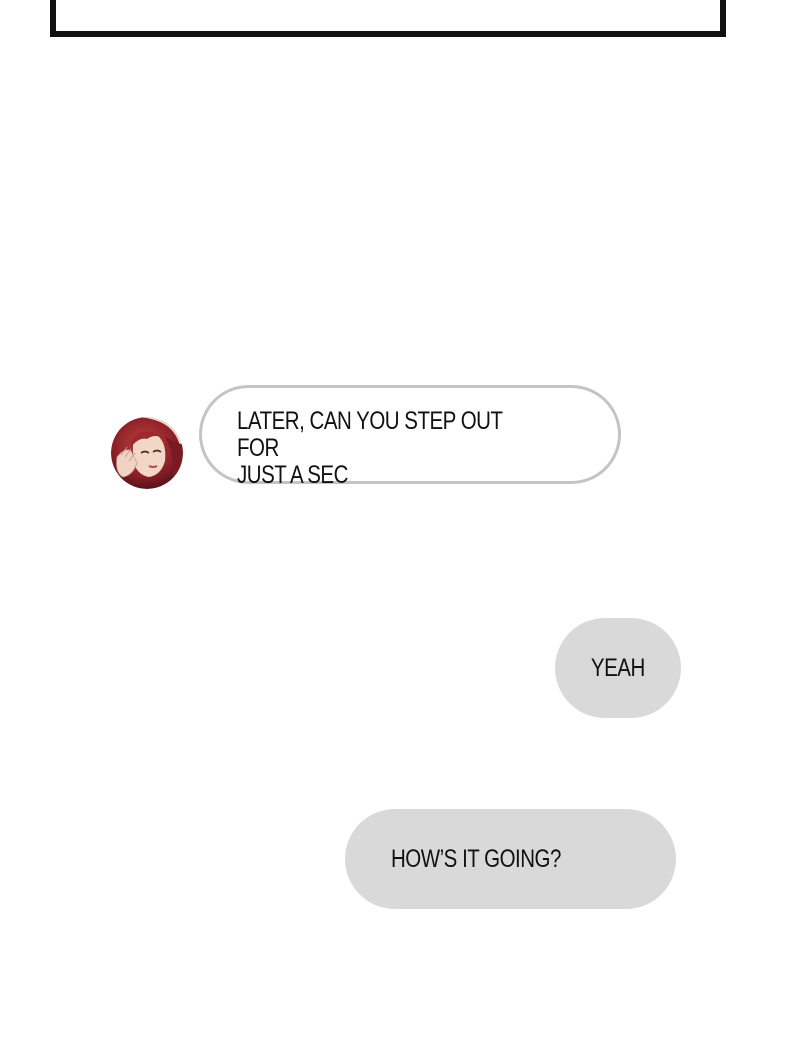 This screenshot has width=800, height=1060. What do you see at coordinates (370, 448) in the screenshot?
I see `message-text: LATER, CAN YOU STEP OUT FOR JUST A SEC` at bounding box center [370, 448].